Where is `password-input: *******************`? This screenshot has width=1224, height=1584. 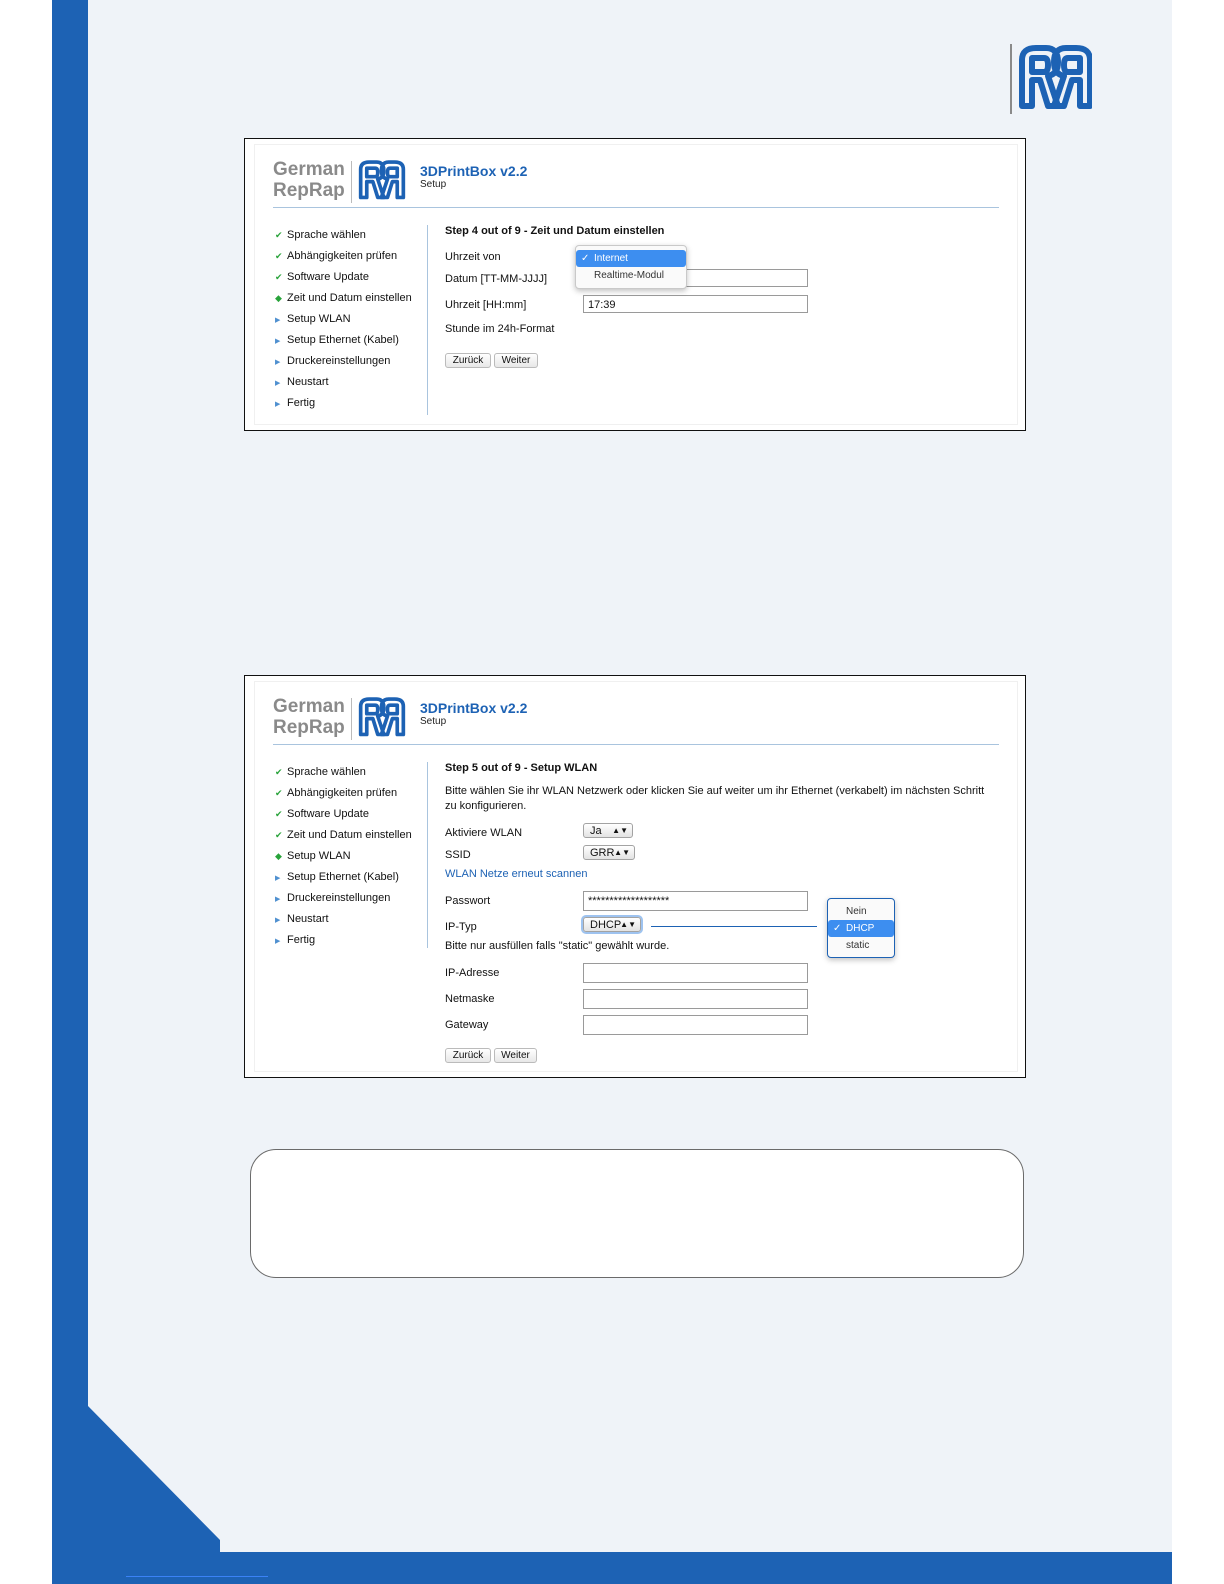 password-input: ******************* is located at coordinates (695, 901).